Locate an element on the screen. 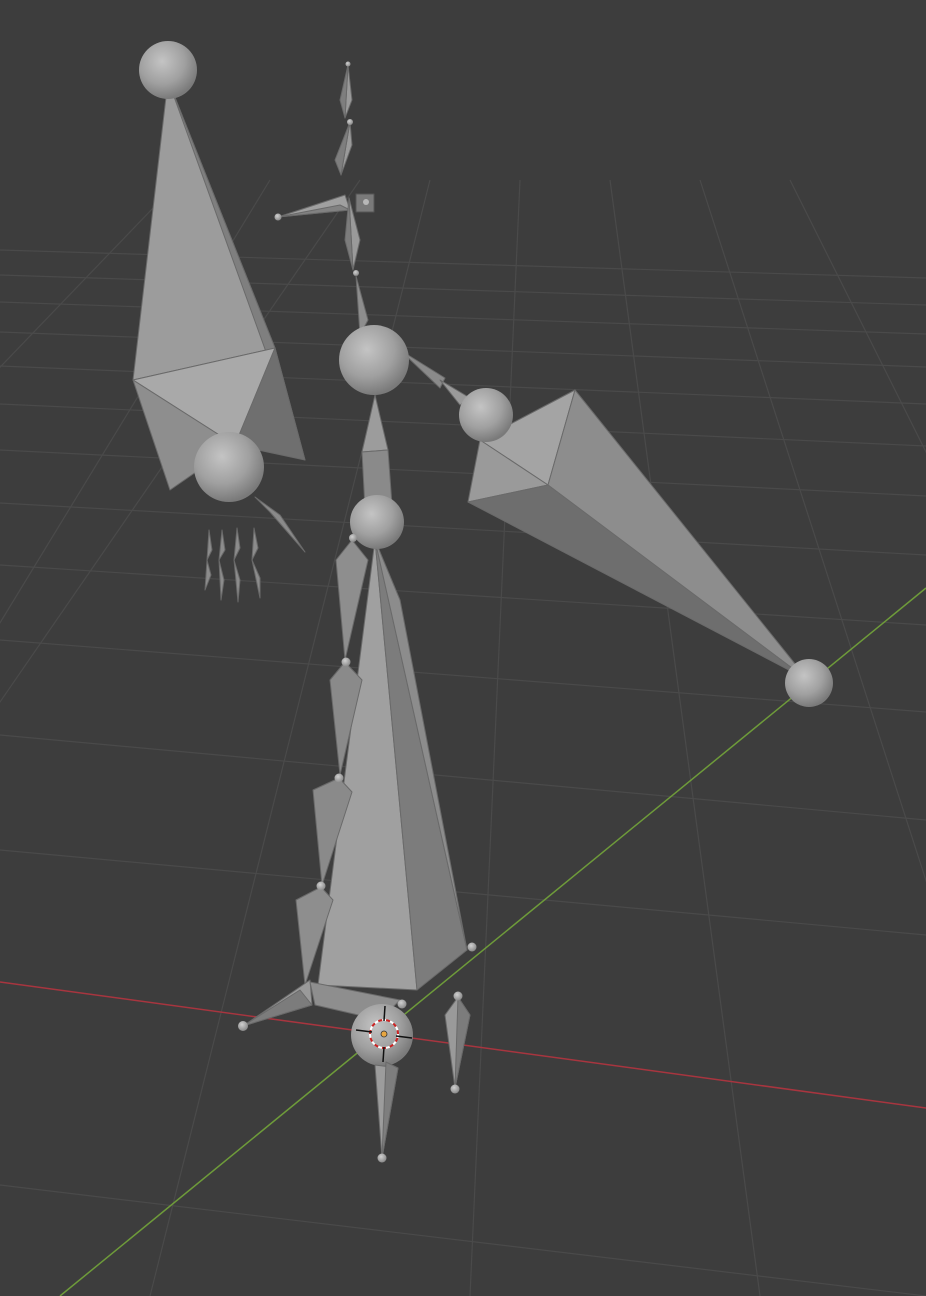  joint-ankle-left is located at coordinates (339, 778).